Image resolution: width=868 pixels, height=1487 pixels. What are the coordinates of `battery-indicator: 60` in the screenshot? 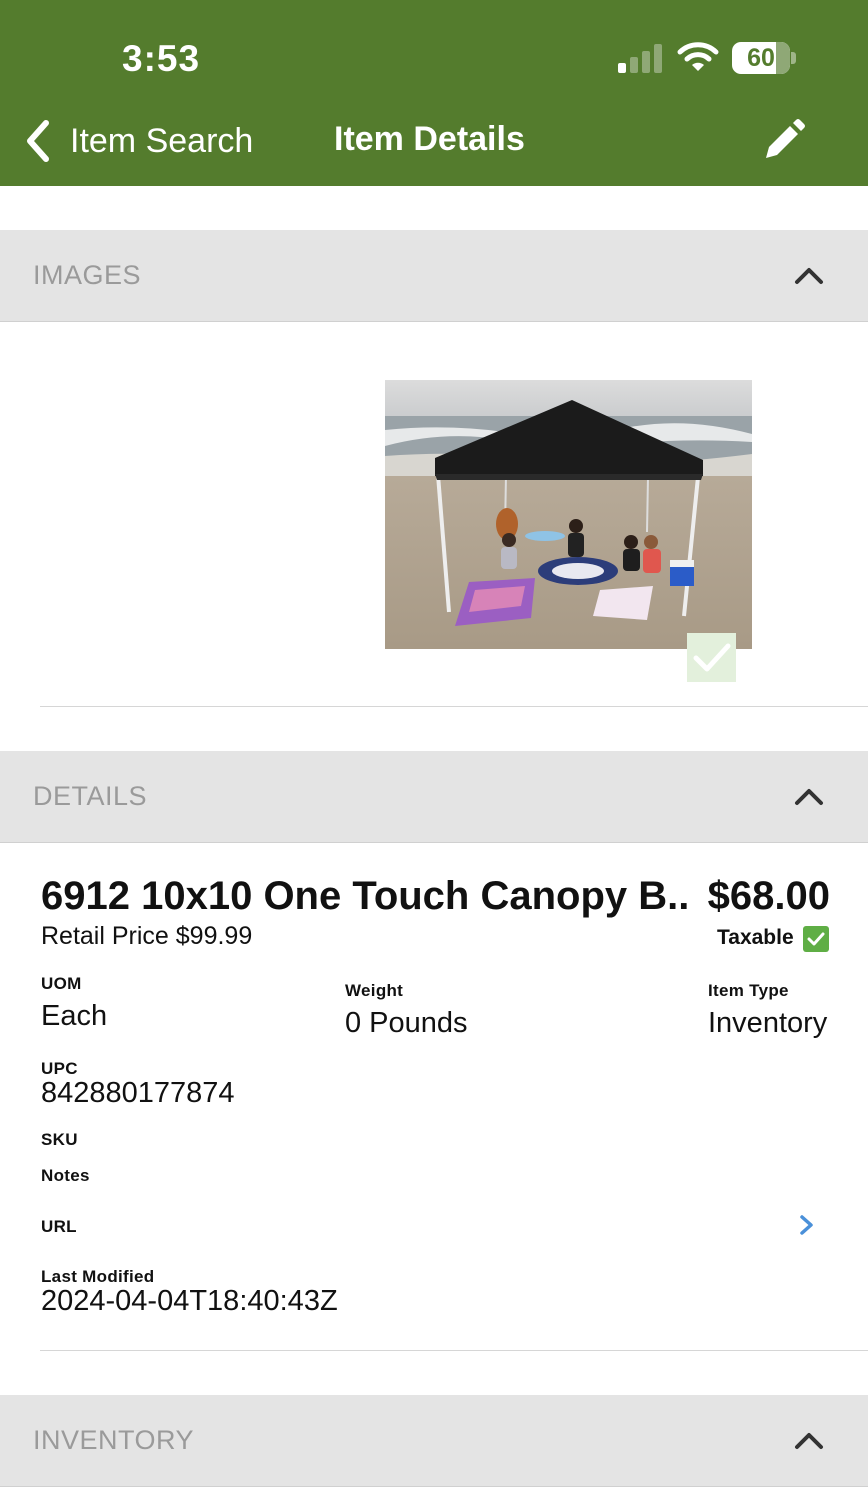 It's located at (761, 58).